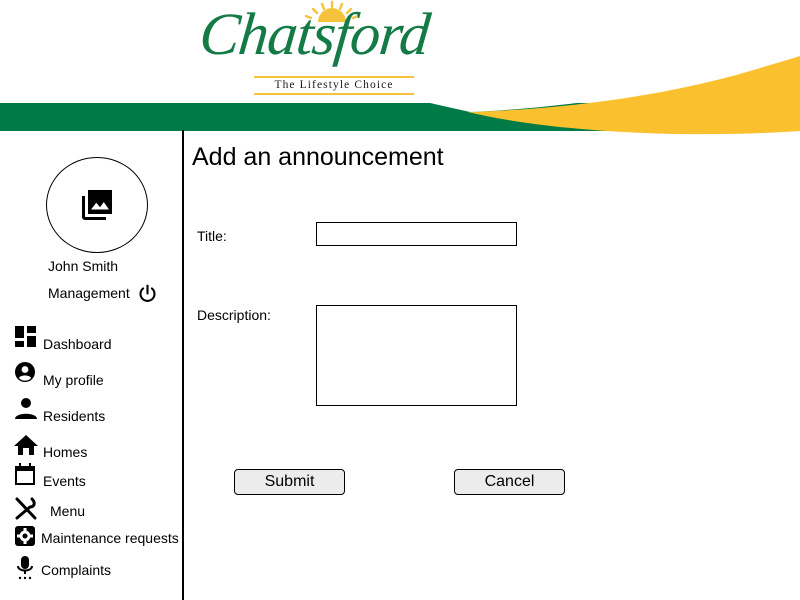 The height and width of the screenshot is (600, 800). Describe the element at coordinates (77, 344) in the screenshot. I see `sidebar-item-label: Dashboard` at that location.